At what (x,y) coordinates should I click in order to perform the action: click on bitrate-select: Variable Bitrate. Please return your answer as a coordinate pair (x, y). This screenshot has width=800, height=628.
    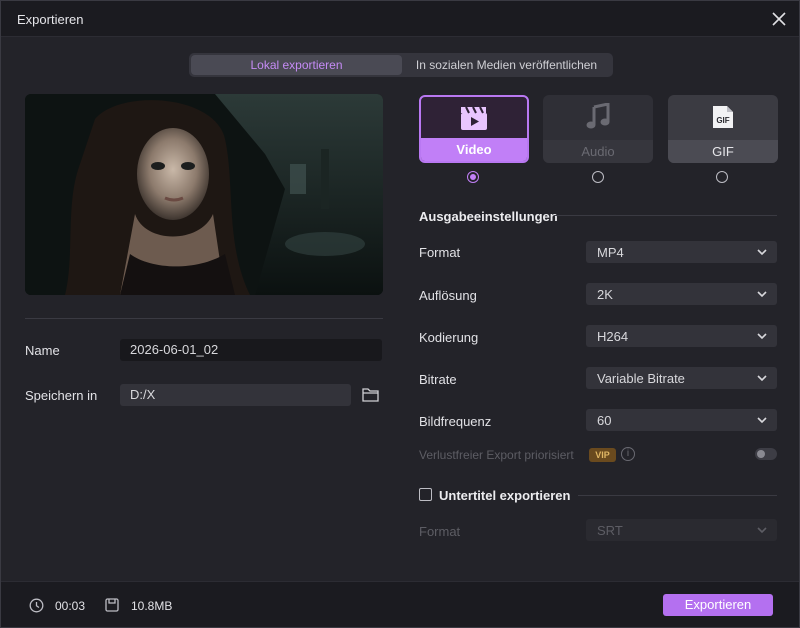
    Looking at the image, I should click on (681, 378).